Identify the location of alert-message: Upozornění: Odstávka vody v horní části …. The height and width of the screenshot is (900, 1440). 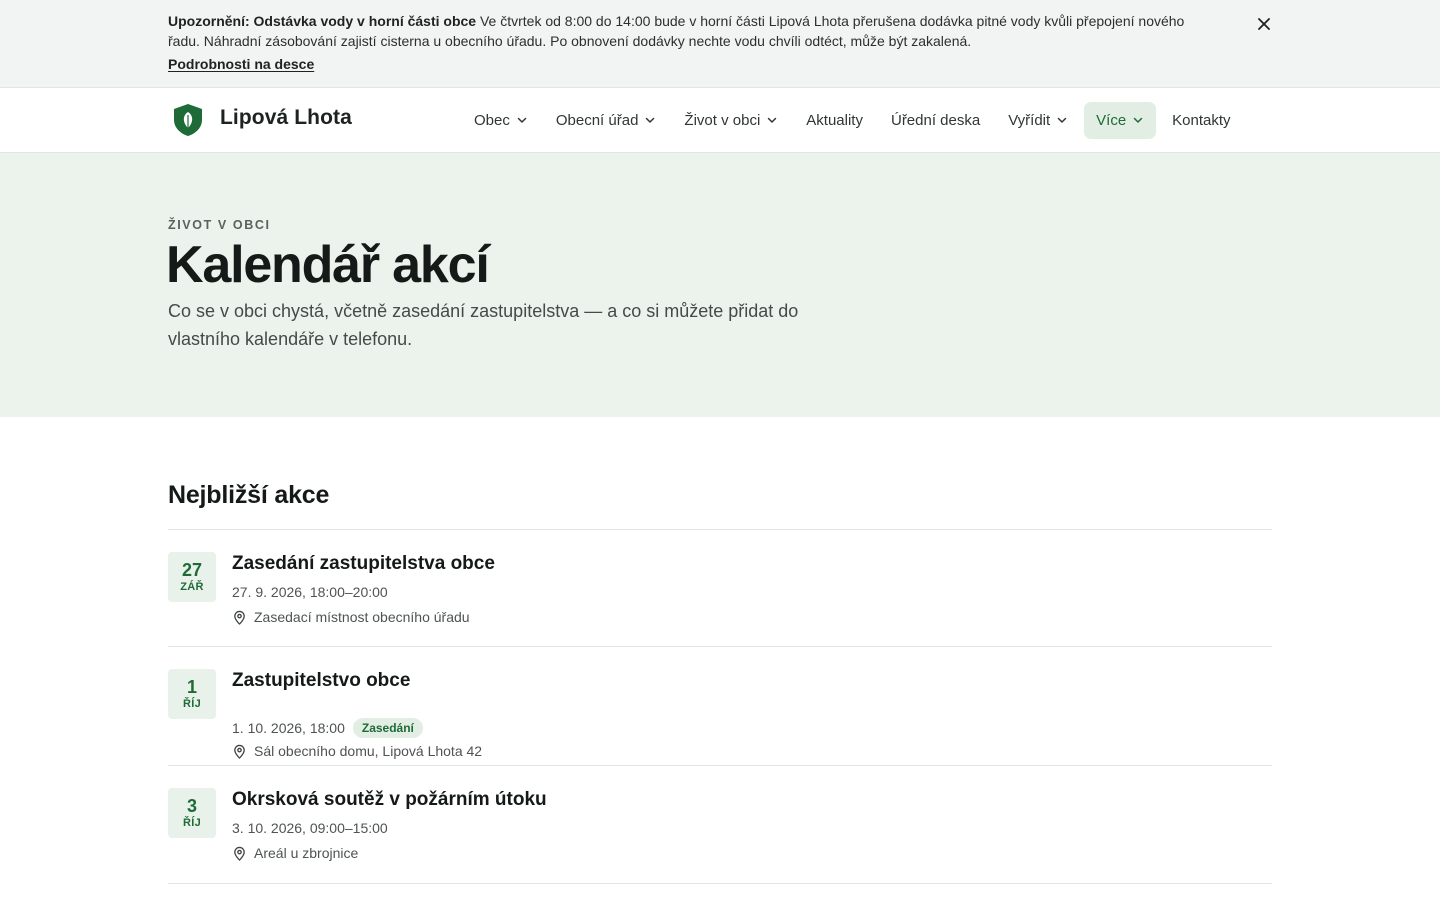
(683, 31).